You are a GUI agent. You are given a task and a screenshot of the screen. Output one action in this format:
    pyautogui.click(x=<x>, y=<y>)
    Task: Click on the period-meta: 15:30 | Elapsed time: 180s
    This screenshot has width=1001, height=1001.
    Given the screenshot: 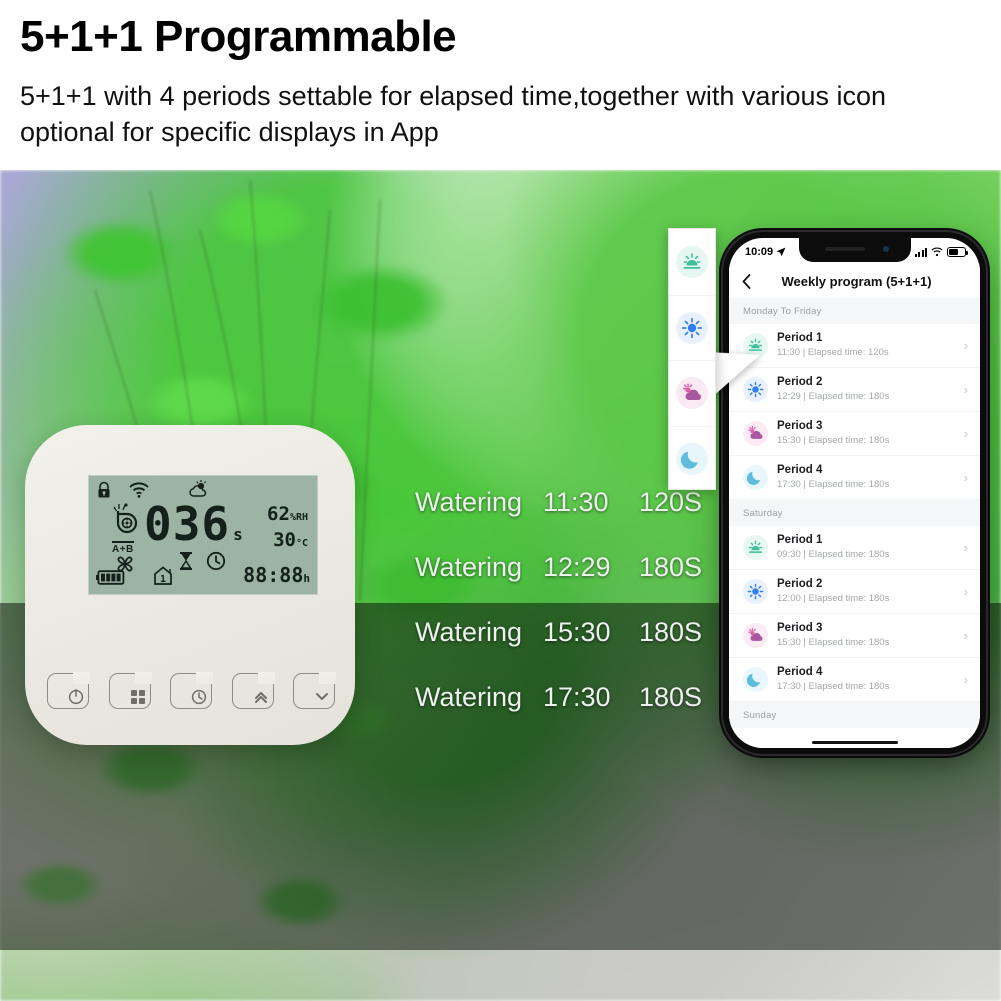 What is the action you would take?
    pyautogui.click(x=833, y=642)
    